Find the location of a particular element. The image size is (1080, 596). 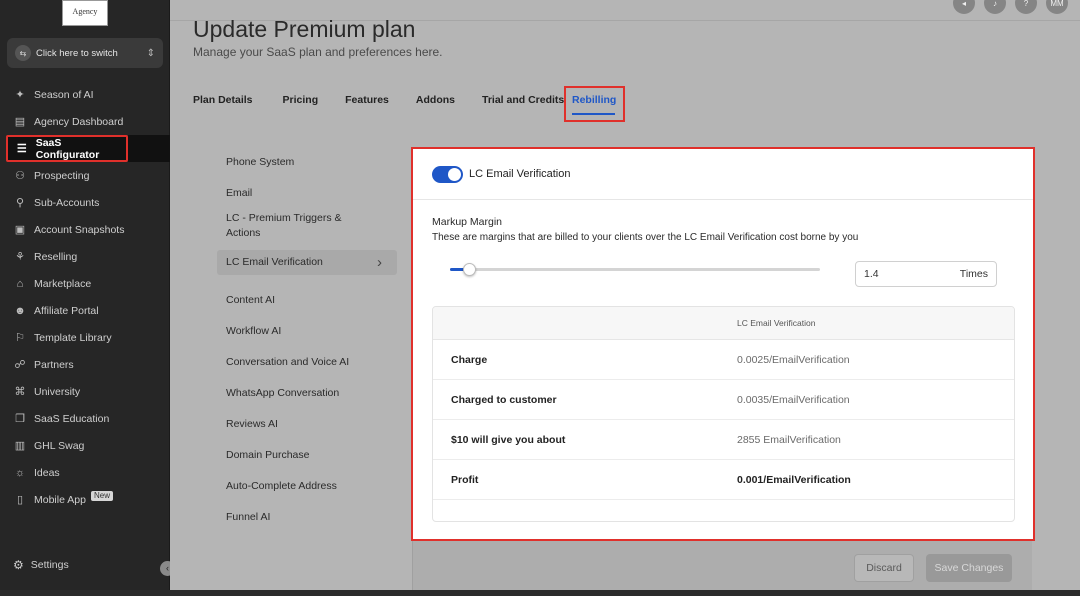

sidebar-item-prospecting: ⚇ Prospecting is located at coordinates (88, 175).